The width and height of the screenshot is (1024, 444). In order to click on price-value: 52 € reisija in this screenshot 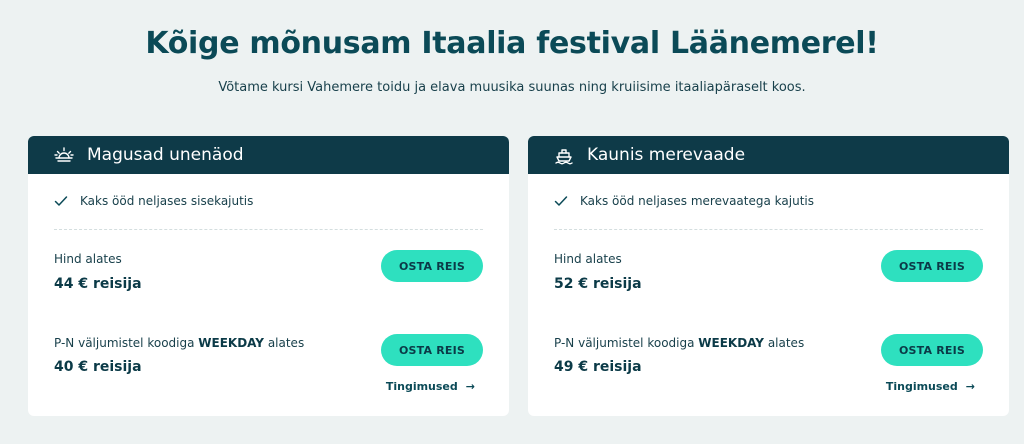, I will do `click(598, 284)`.